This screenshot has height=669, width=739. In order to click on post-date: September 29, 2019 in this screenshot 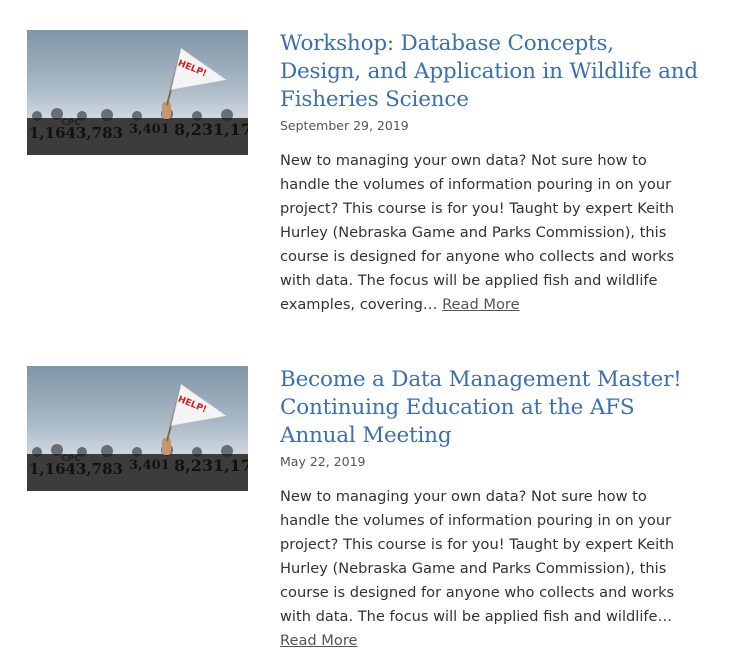, I will do `click(344, 125)`.